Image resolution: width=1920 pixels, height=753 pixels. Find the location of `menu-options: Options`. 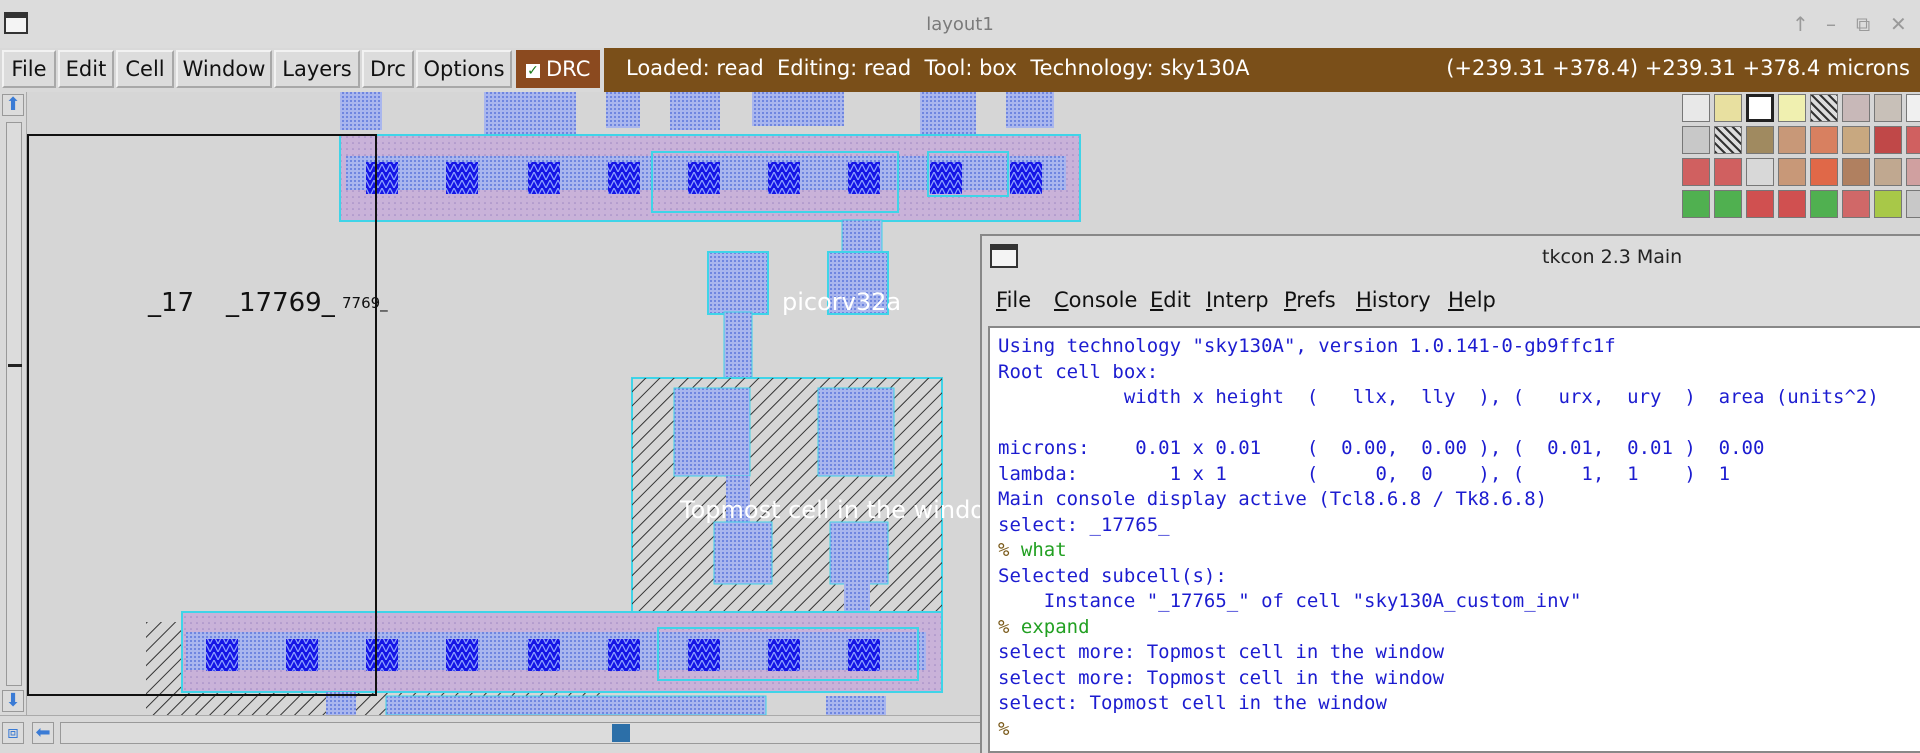

menu-options: Options is located at coordinates (464, 69).